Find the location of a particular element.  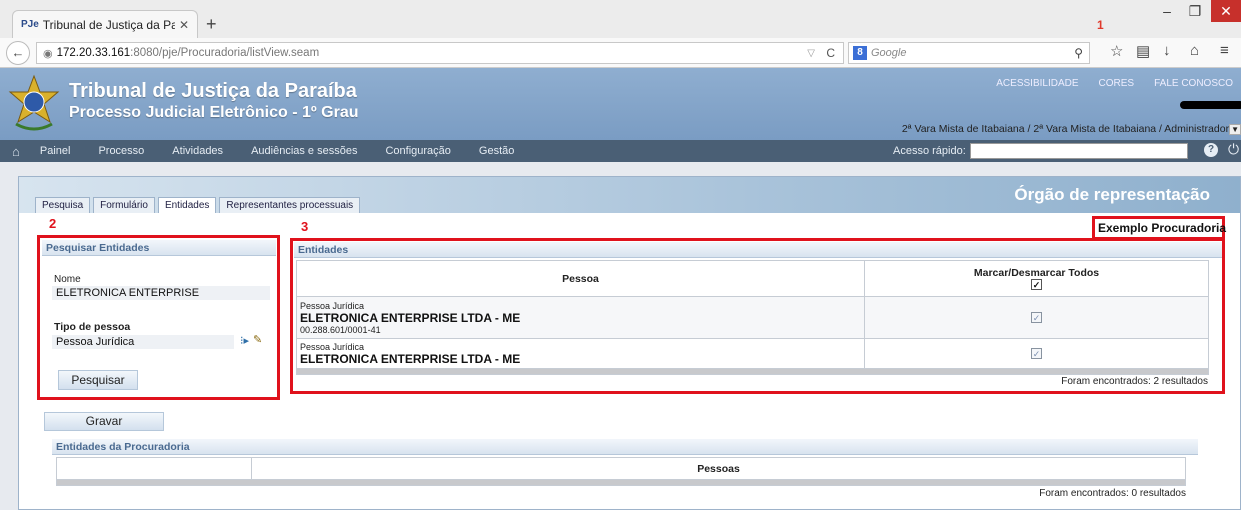

name-input: ELETRONICA ENTERPRISE is located at coordinates (161, 293).